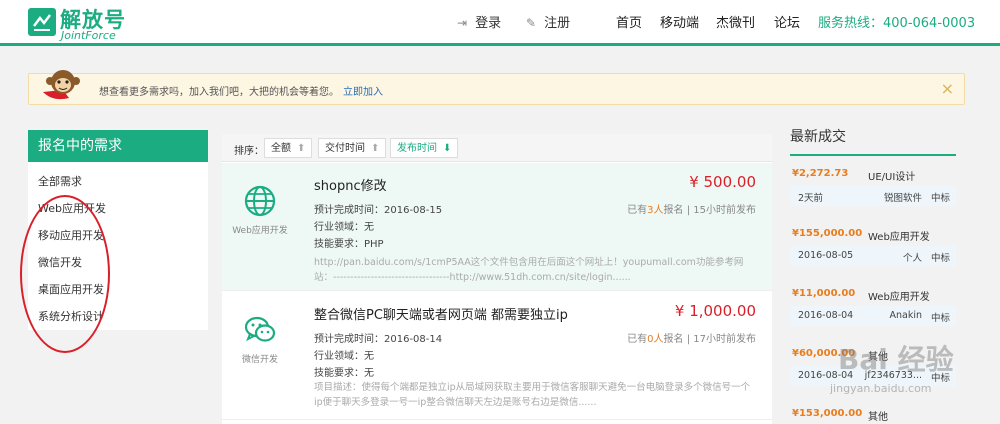  I want to click on deal-date: 2016-08-04, so click(826, 315).